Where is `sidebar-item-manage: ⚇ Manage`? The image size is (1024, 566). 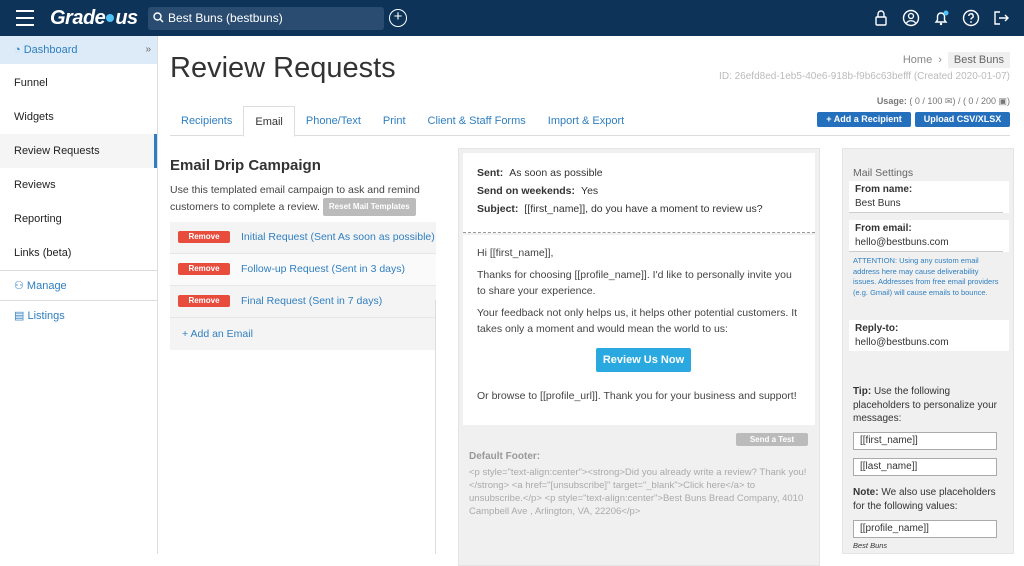
sidebar-item-manage: ⚇ Manage is located at coordinates (78, 285).